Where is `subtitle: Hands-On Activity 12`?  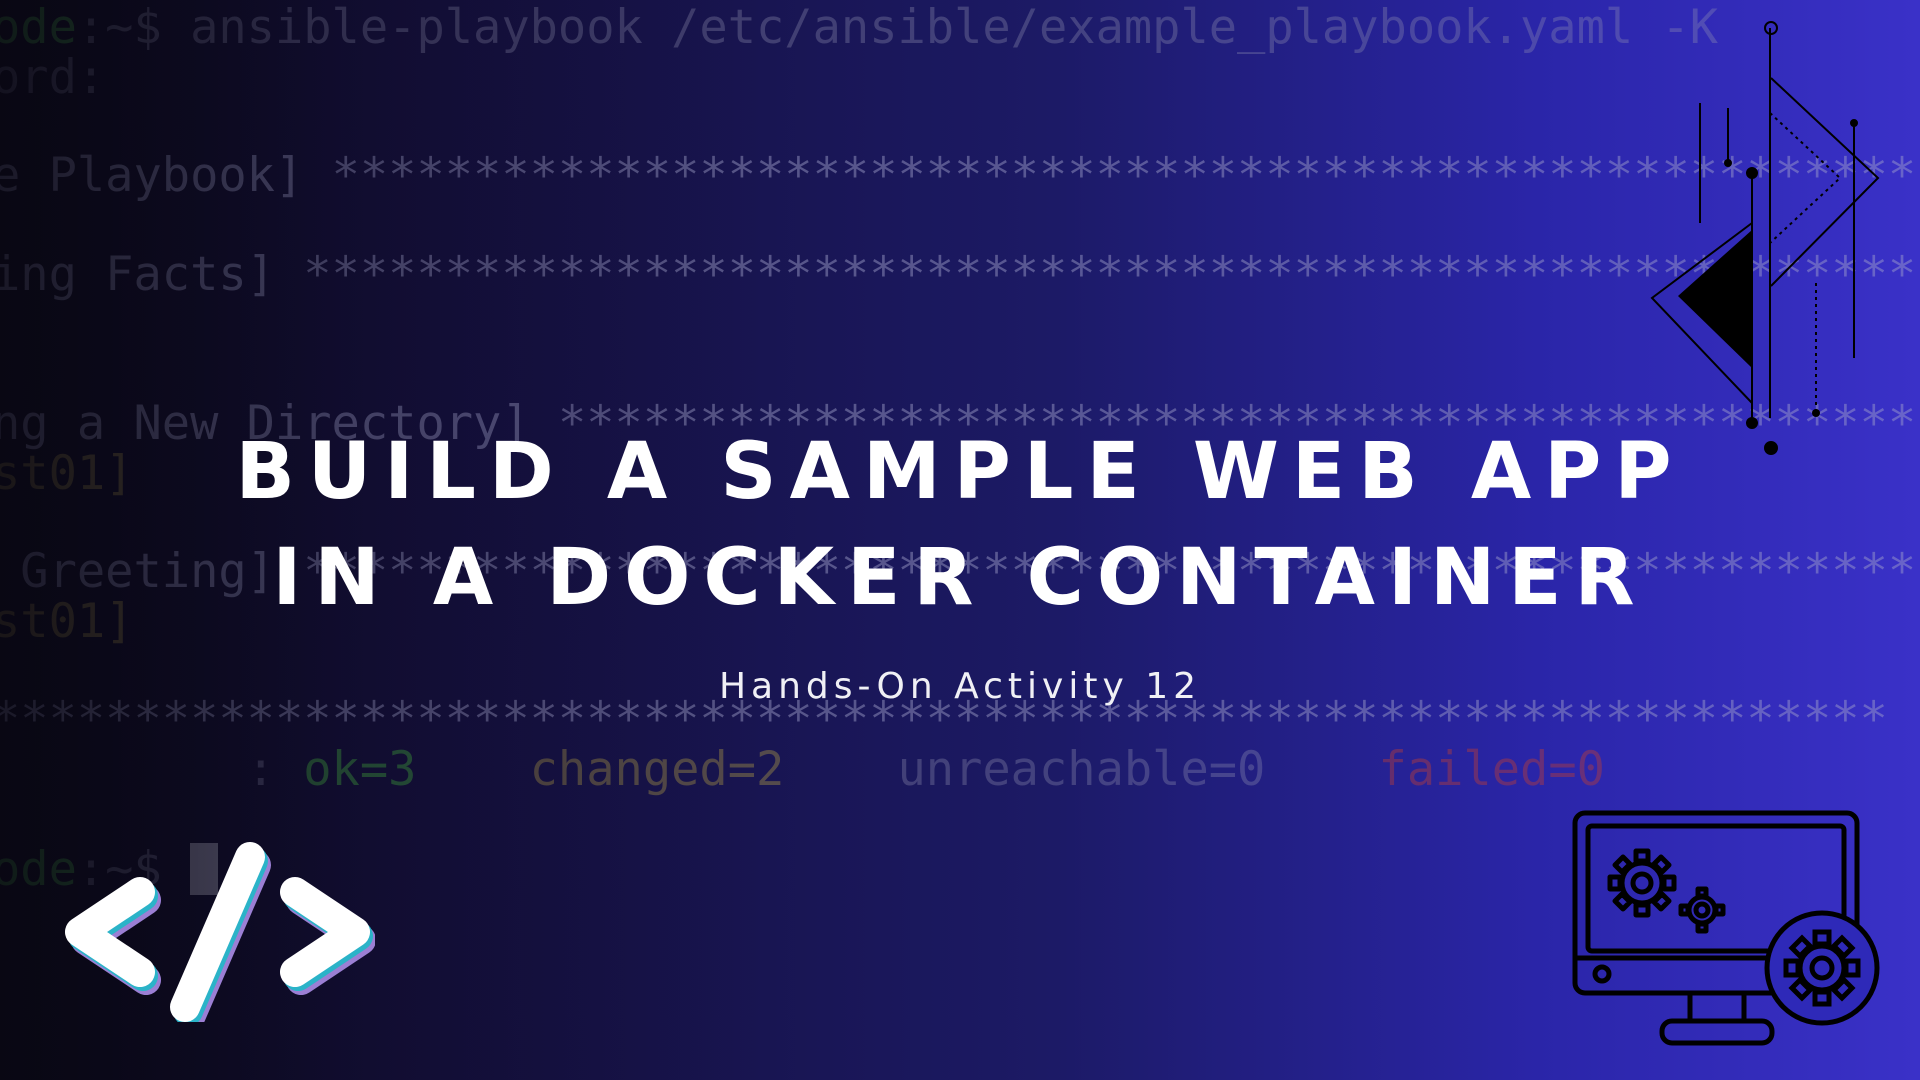 subtitle: Hands-On Activity 12 is located at coordinates (960, 686).